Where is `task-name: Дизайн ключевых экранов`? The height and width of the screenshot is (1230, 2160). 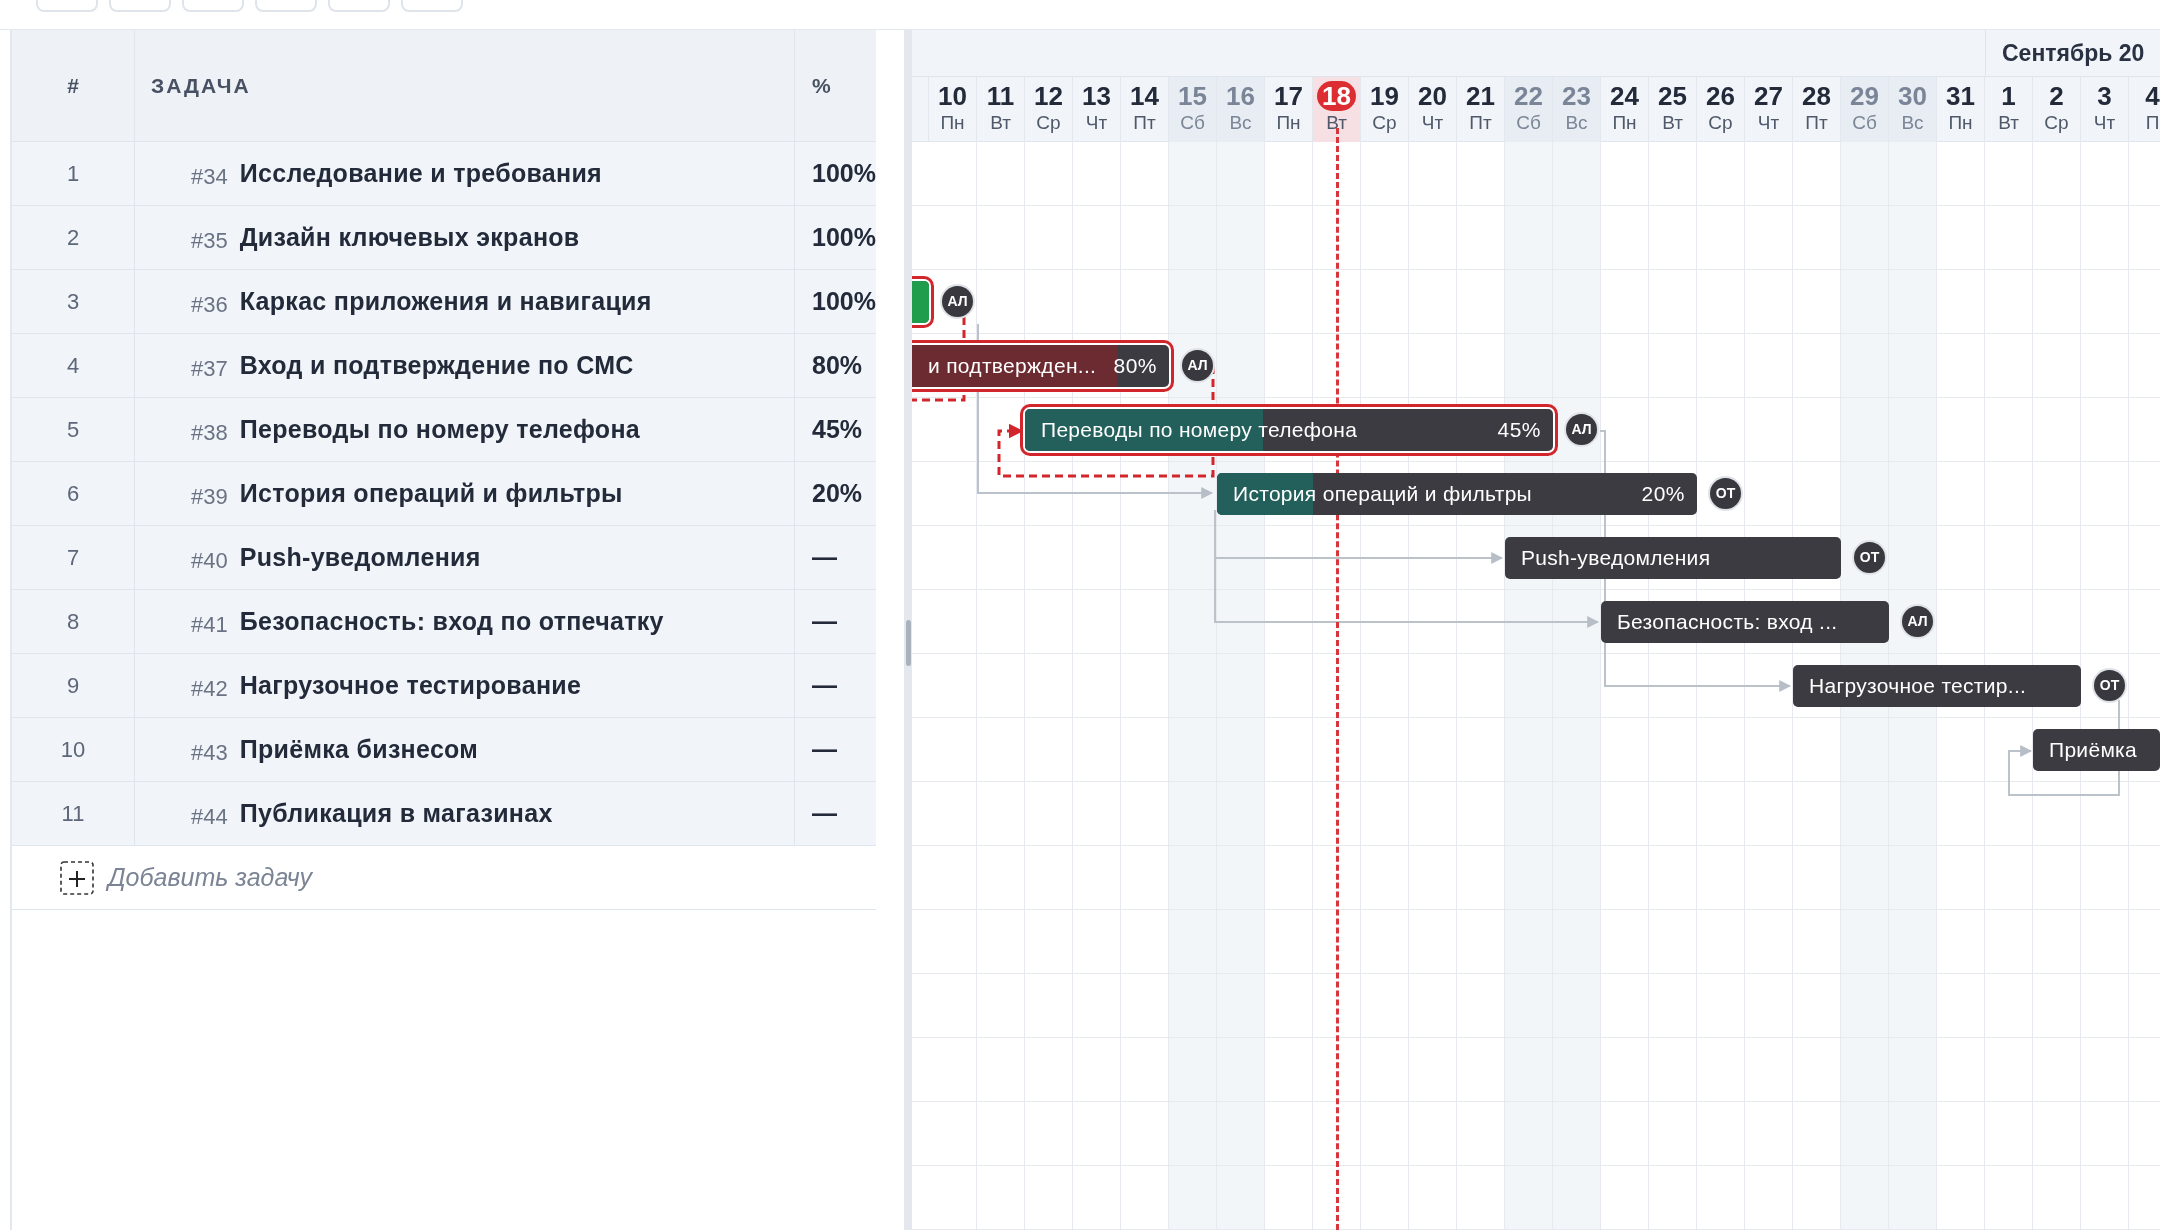
task-name: Дизайн ключевых экранов is located at coordinates (409, 237).